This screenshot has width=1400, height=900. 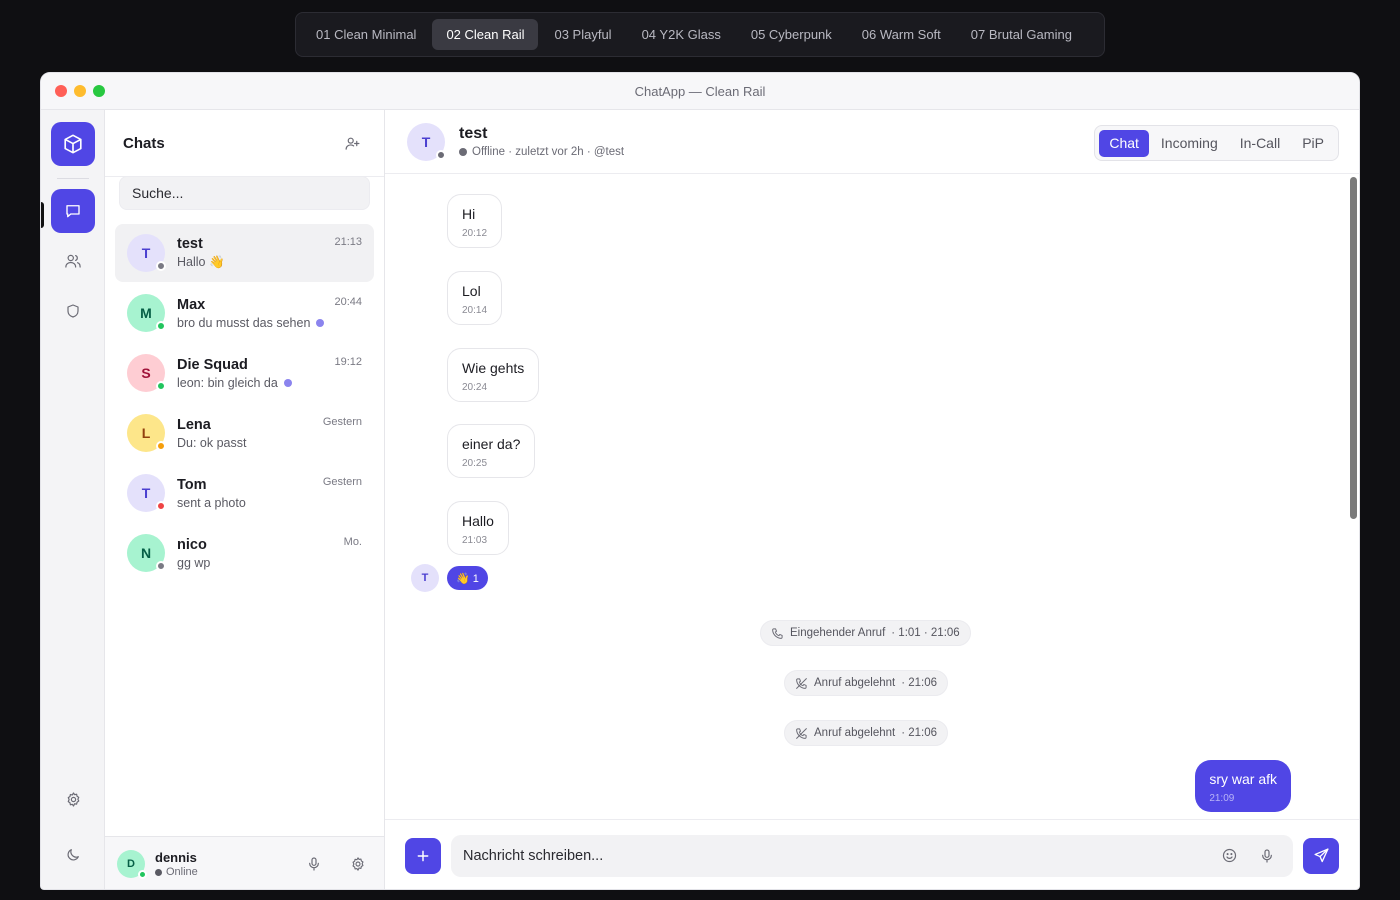 I want to click on message-input-wrap, so click(x=872, y=855).